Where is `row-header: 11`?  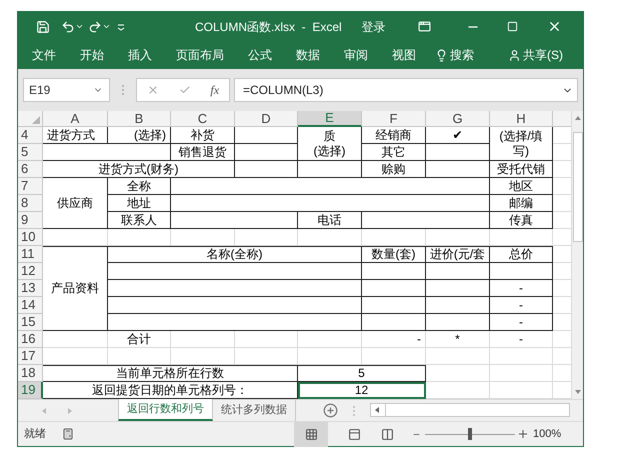 row-header: 11 is located at coordinates (30, 254).